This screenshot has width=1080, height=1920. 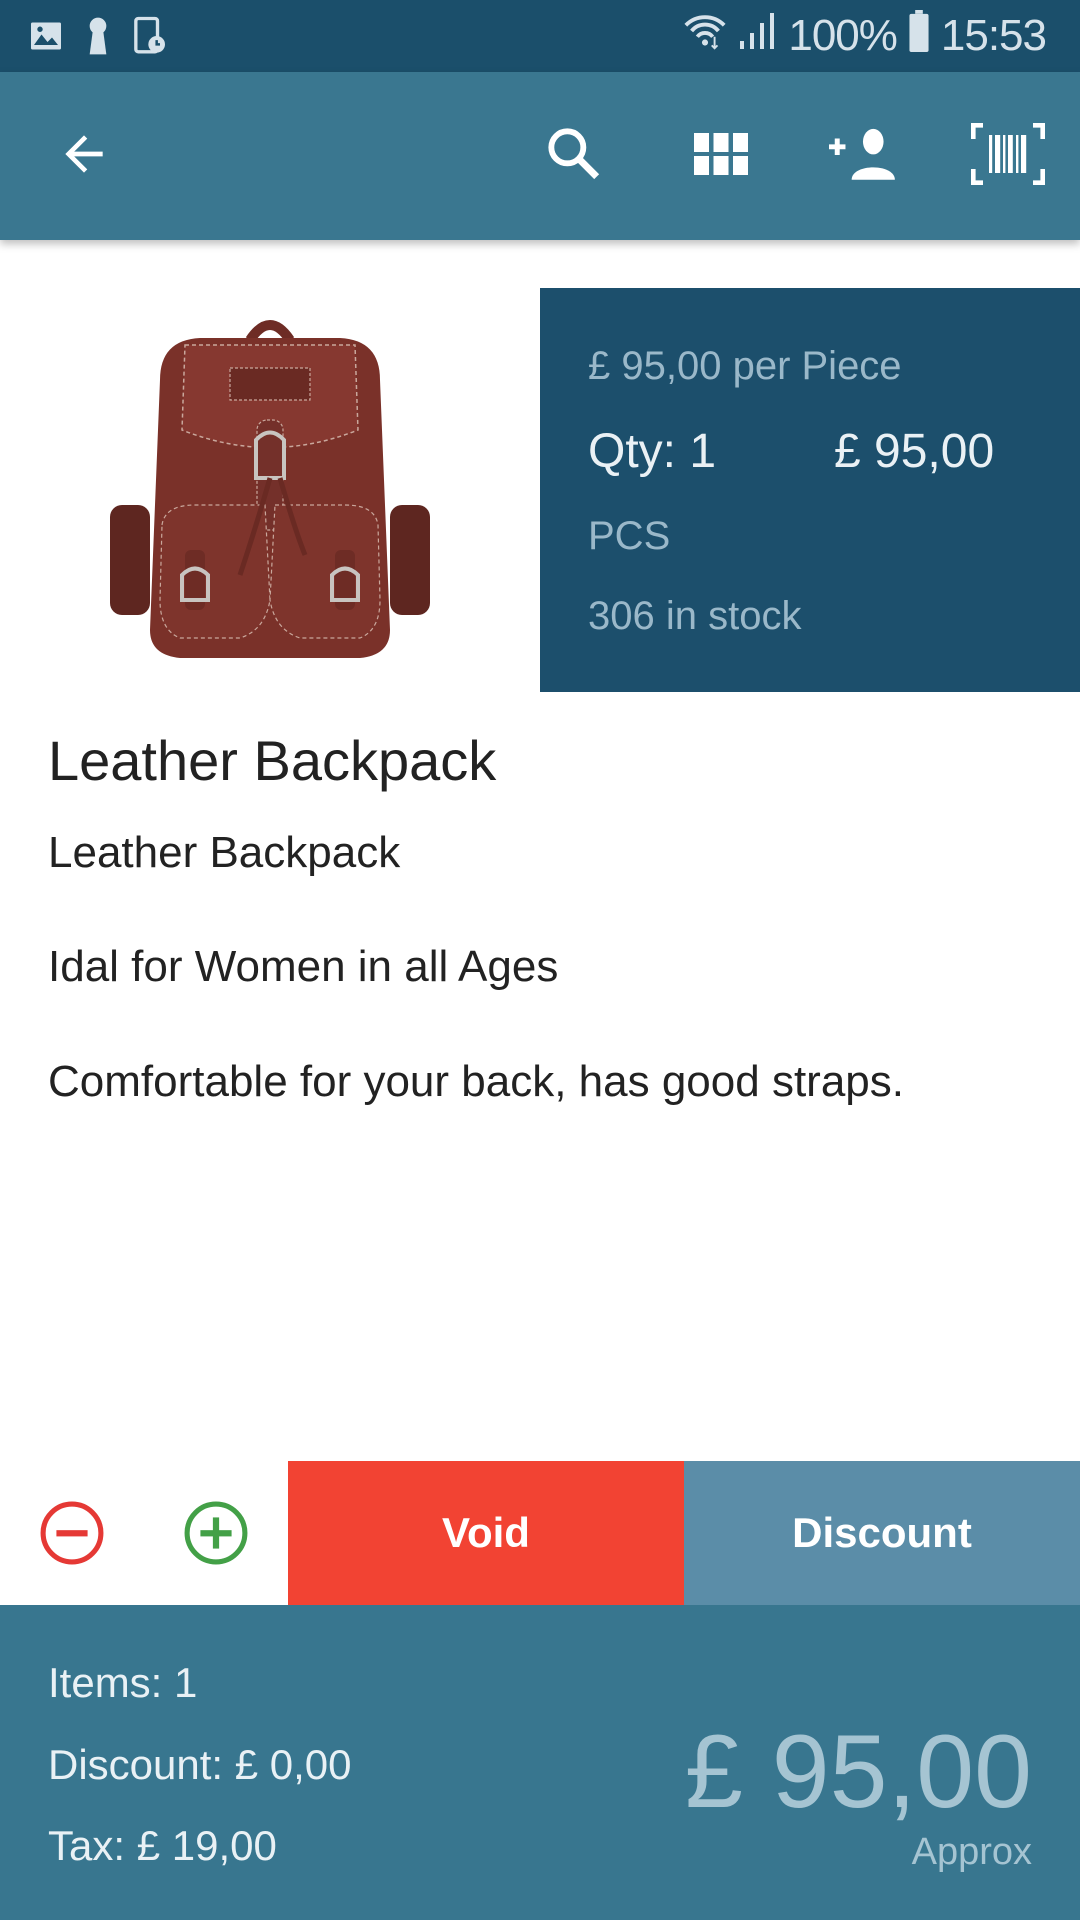 I want to click on plus-circle-icon, so click(x=216, y=1536).